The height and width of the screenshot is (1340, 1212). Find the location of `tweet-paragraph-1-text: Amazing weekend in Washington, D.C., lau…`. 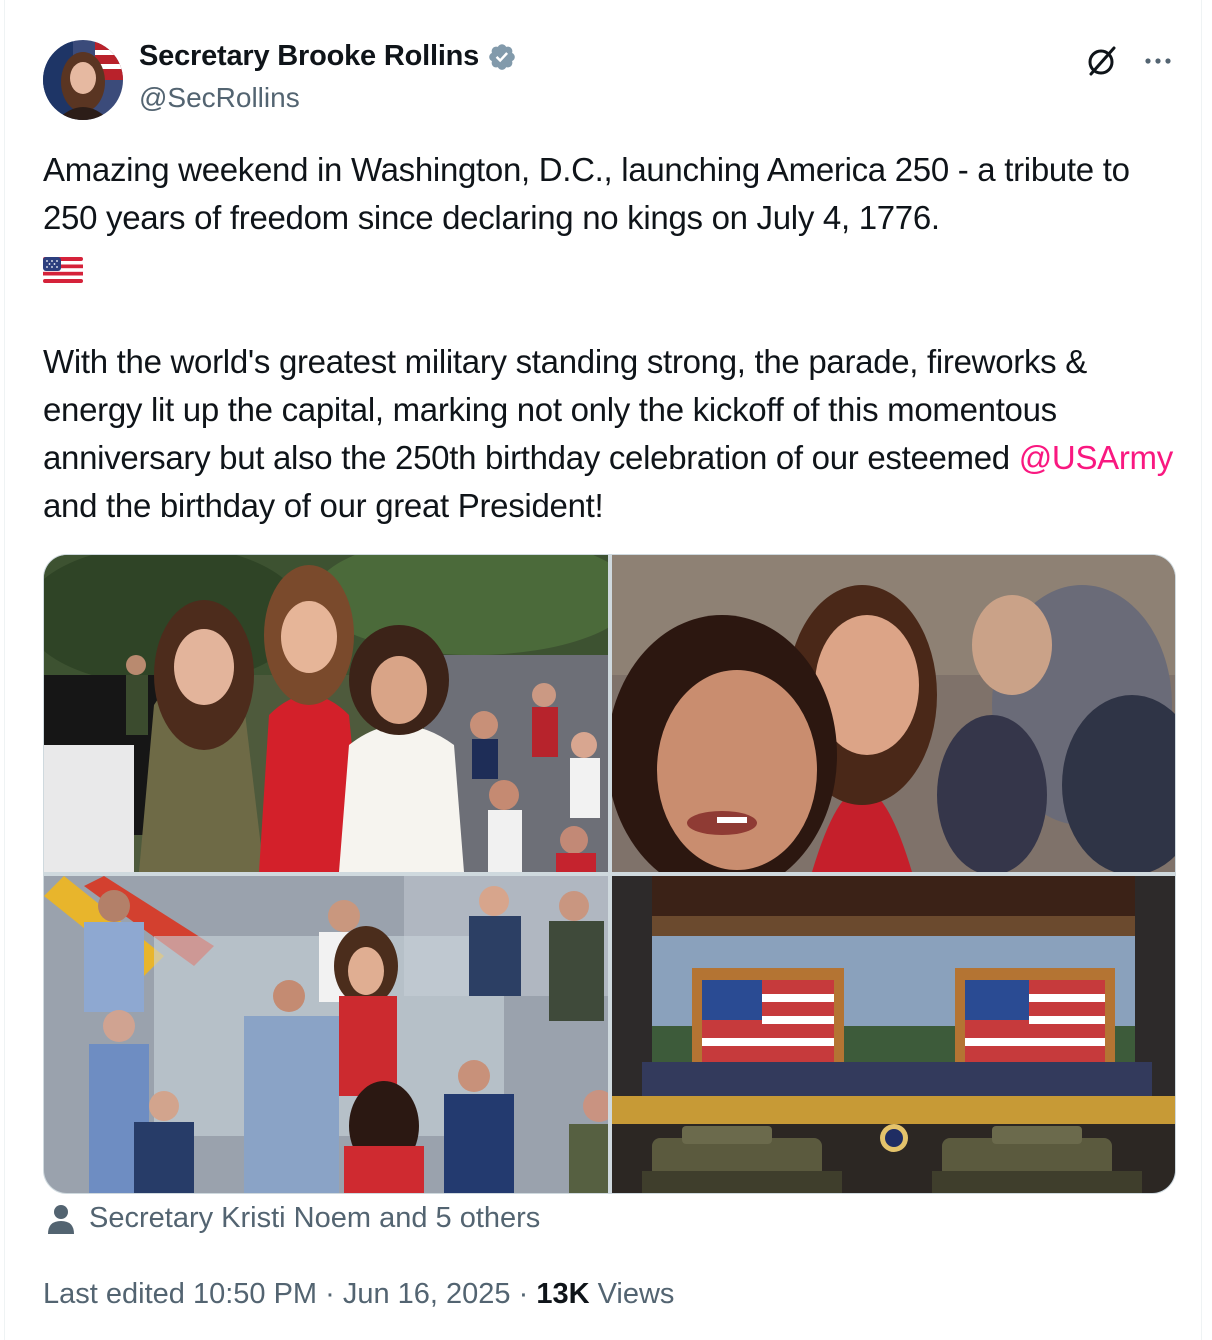

tweet-paragraph-1-text: Amazing weekend in Washington, D.C., lau… is located at coordinates (586, 193).